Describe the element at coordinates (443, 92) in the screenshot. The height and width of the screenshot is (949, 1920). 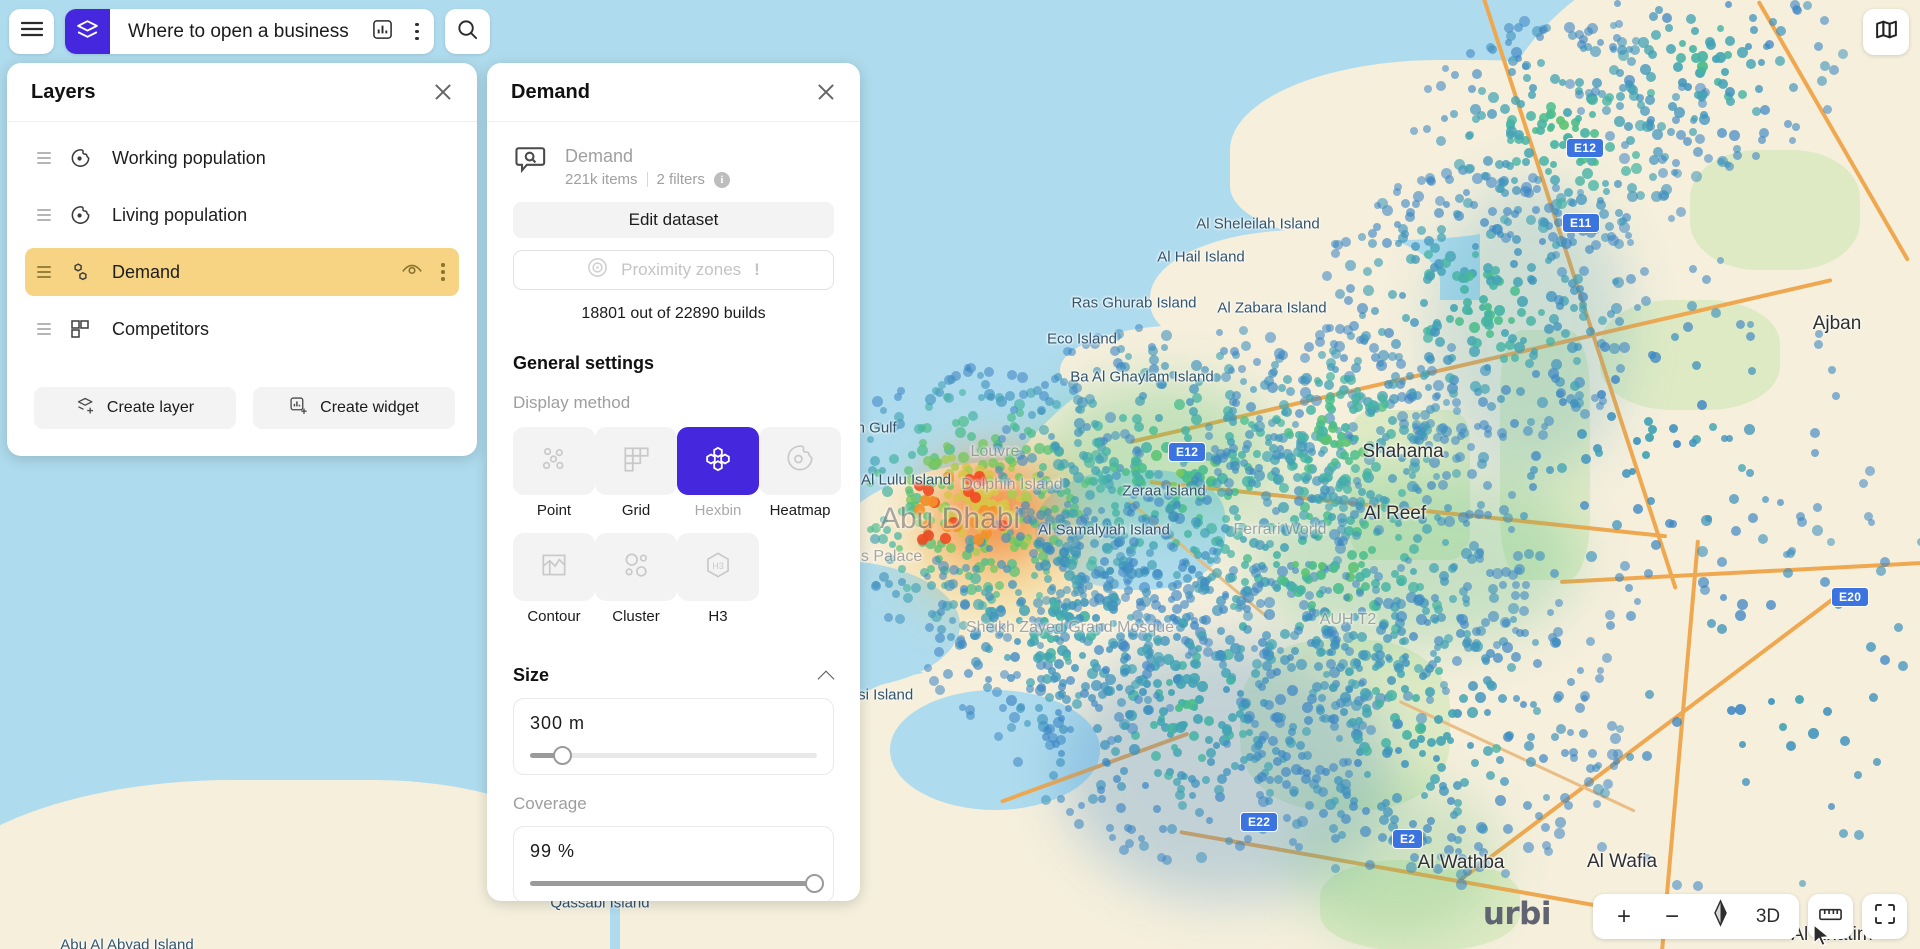
I see `layers-panel-close-button` at that location.